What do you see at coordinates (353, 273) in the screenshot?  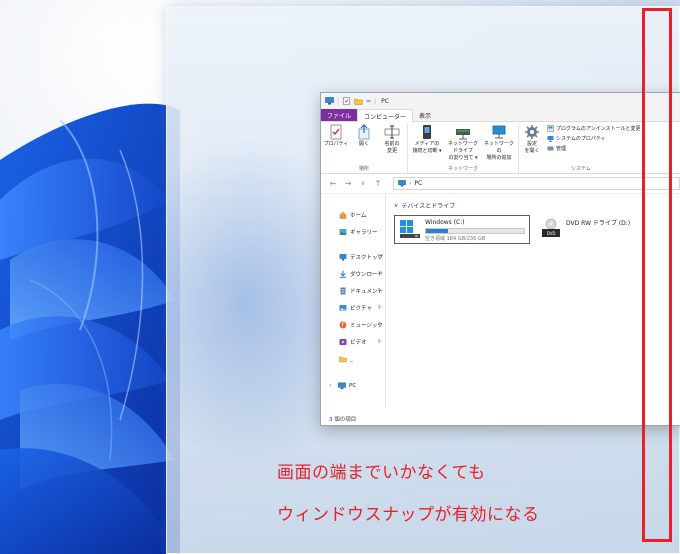 I see `nav-item-downloads: ダウンロード ⚲` at bounding box center [353, 273].